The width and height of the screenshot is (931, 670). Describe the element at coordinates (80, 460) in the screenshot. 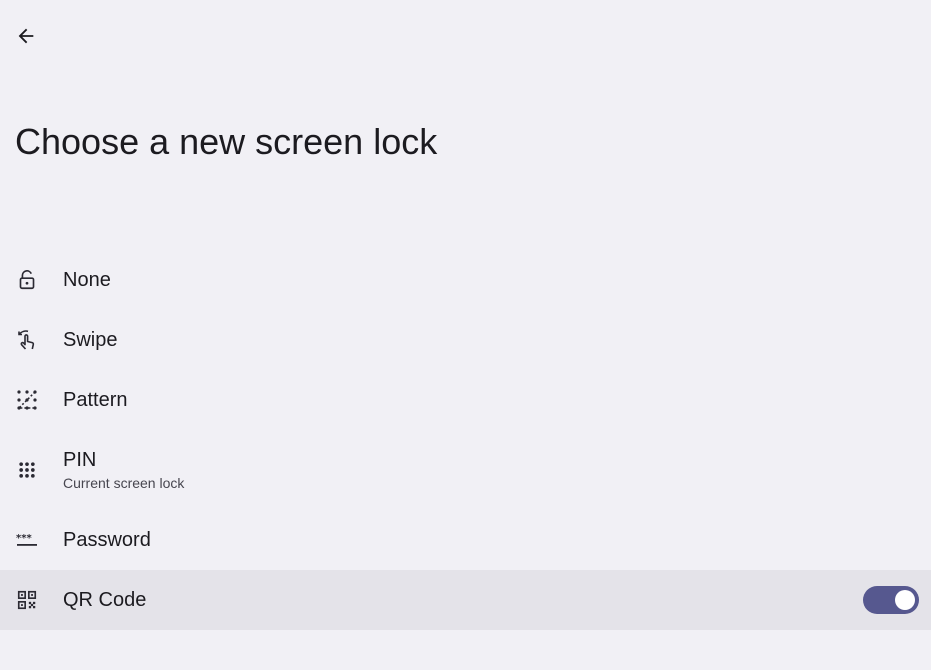

I see `option-pin-label: PIN` at that location.